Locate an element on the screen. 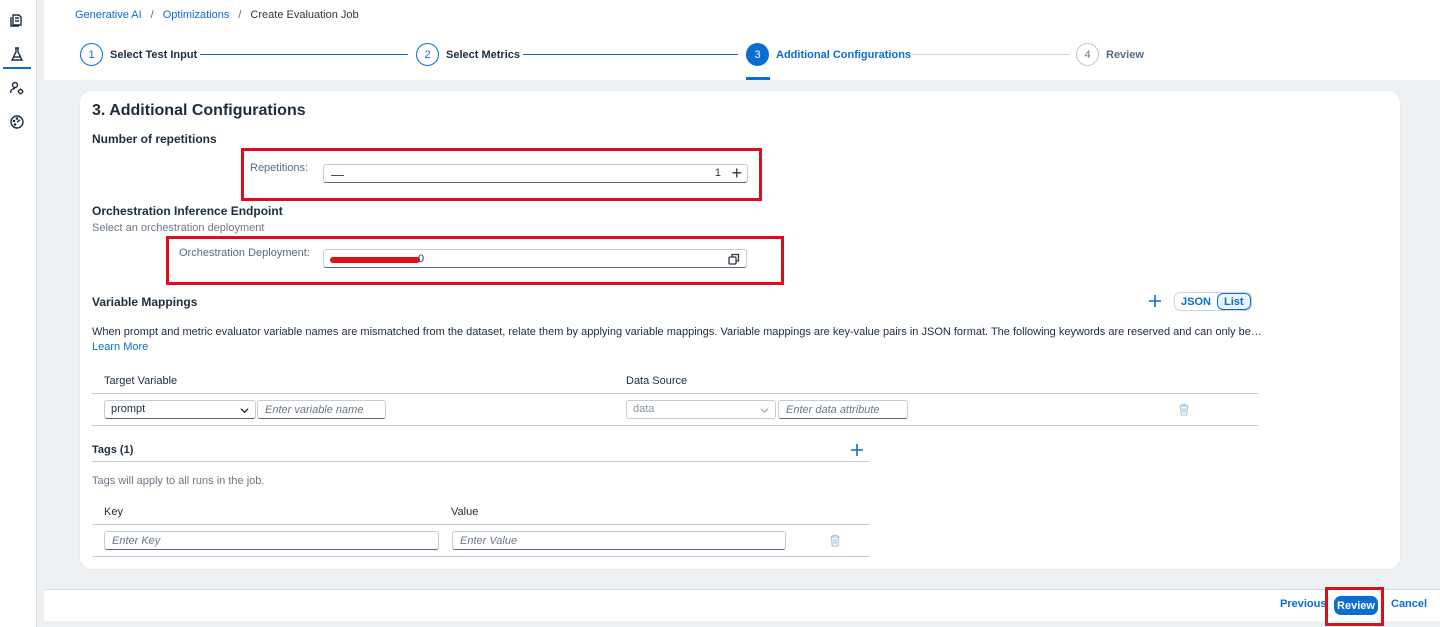  cube-stack-icon is located at coordinates (15, 20).